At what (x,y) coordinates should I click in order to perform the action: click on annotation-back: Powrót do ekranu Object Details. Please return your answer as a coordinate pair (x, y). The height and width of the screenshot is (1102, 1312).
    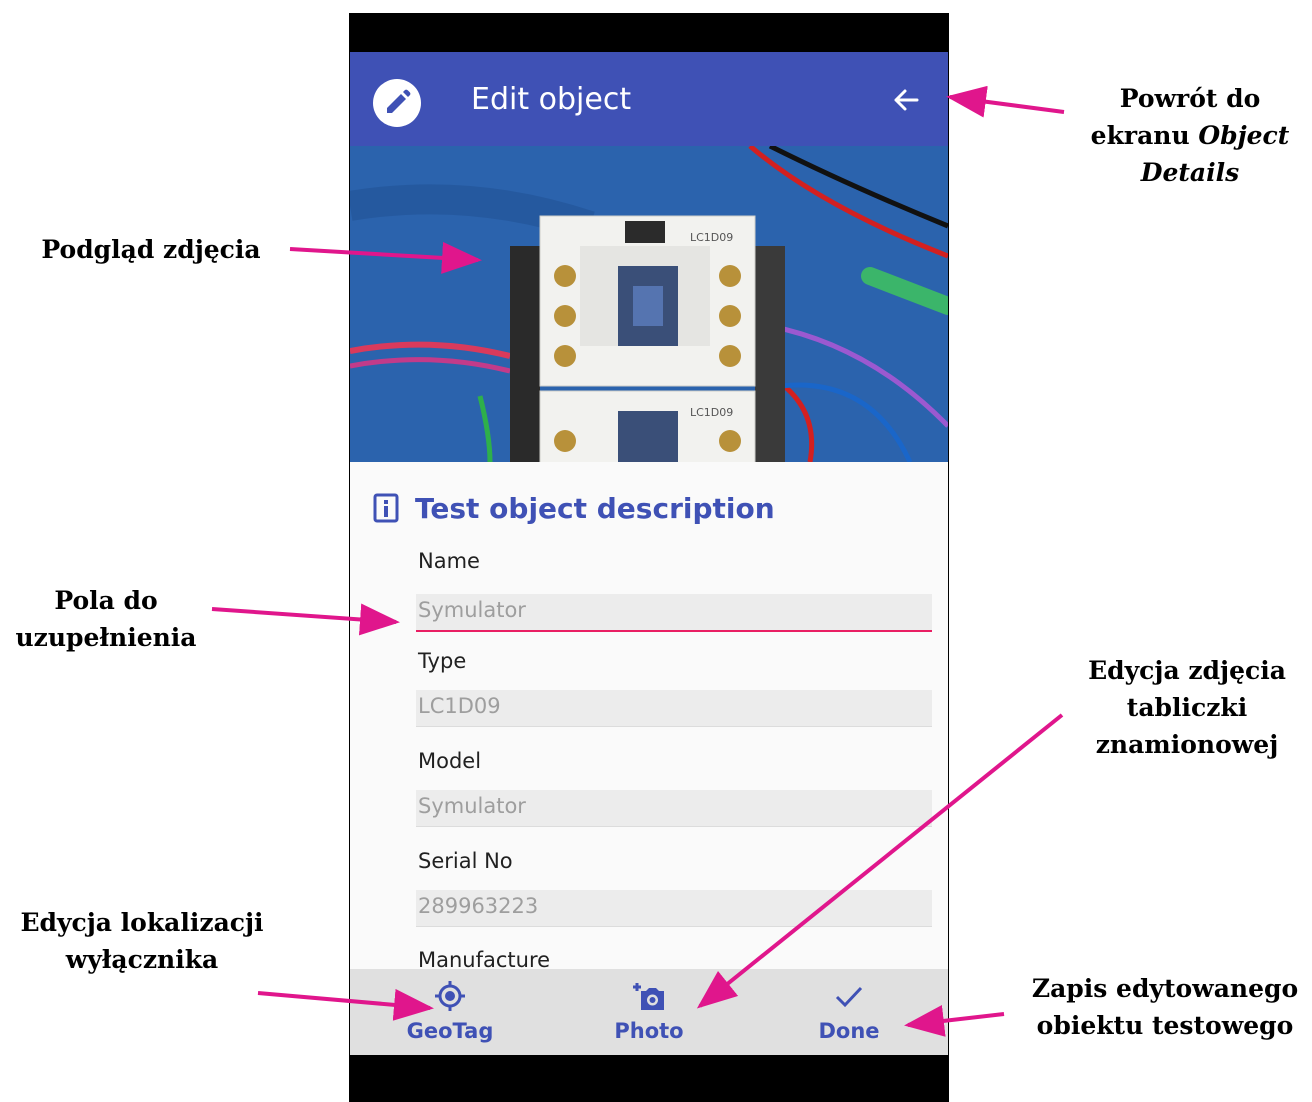
    Looking at the image, I should click on (1190, 135).